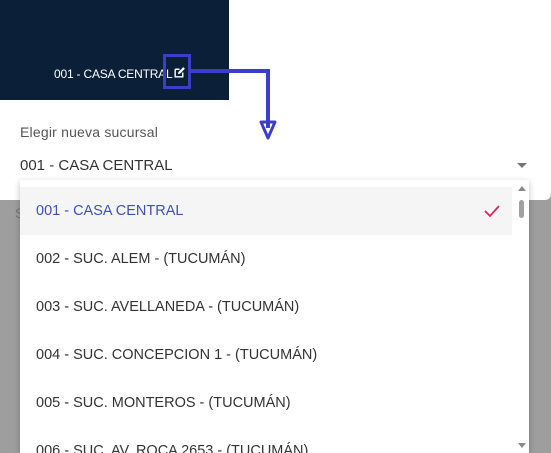 This screenshot has width=551, height=453. Describe the element at coordinates (168, 307) in the screenshot. I see `option-label: 003 - SUC. AVELLANEDA - (TUCUMÁN)` at that location.